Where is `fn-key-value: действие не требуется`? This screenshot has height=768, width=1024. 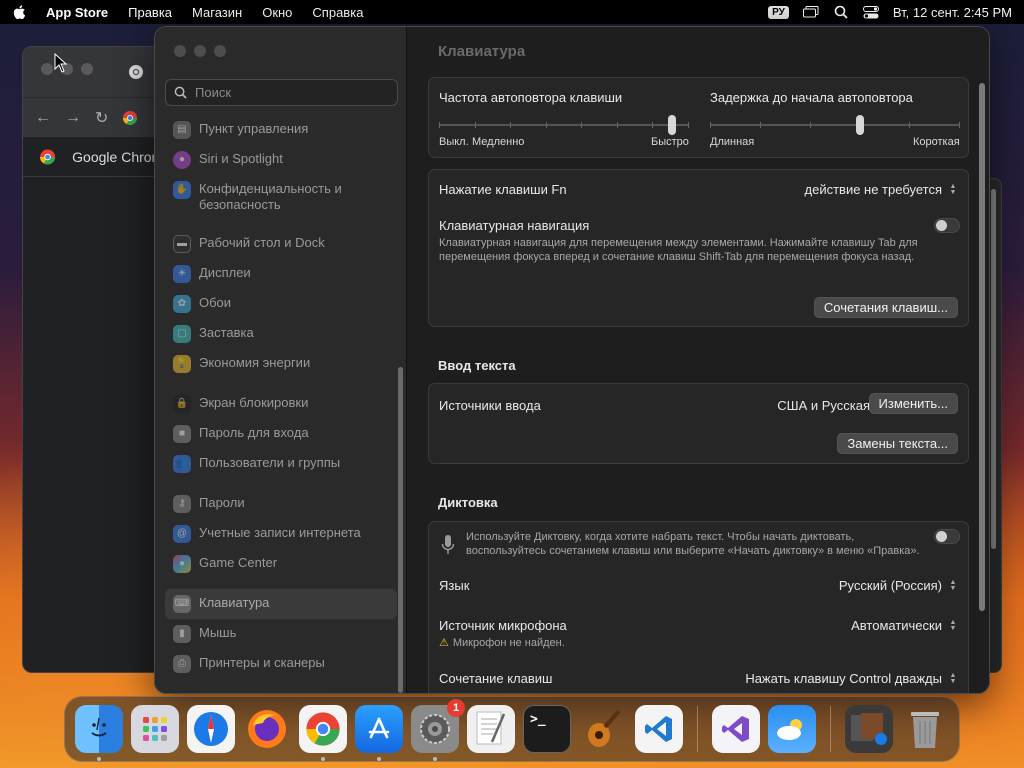 fn-key-value: действие не требуется is located at coordinates (873, 189).